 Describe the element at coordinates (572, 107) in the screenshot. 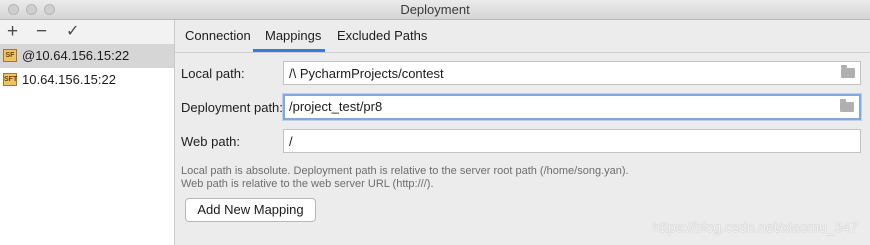

I see `deployment-path-field: /project_test/pr8` at that location.